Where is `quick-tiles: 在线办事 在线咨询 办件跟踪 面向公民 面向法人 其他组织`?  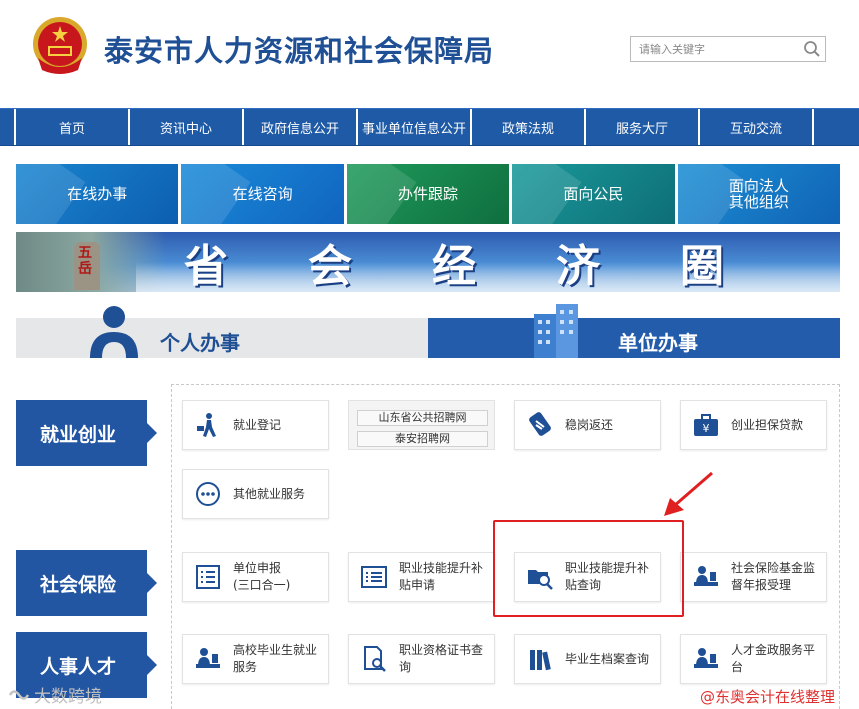 quick-tiles: 在线办事 在线咨询 办件跟踪 面向公民 面向法人 其他组织 is located at coordinates (428, 194).